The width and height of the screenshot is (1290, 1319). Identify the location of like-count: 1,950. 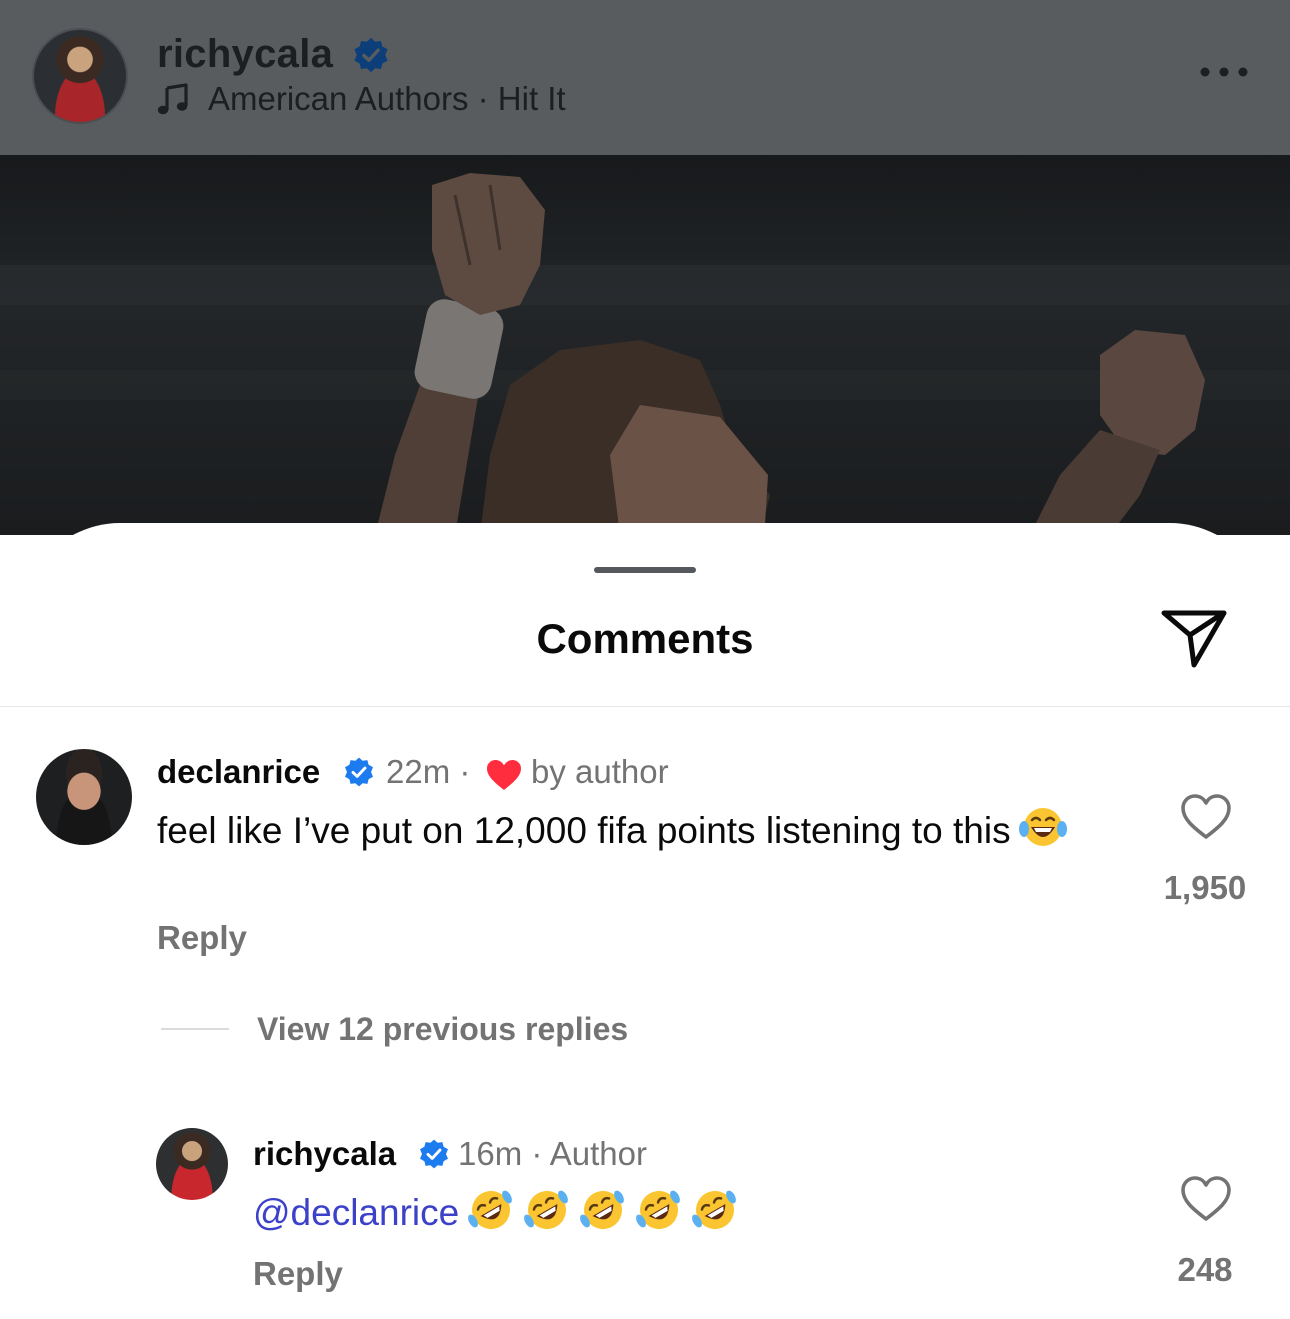
(1205, 887).